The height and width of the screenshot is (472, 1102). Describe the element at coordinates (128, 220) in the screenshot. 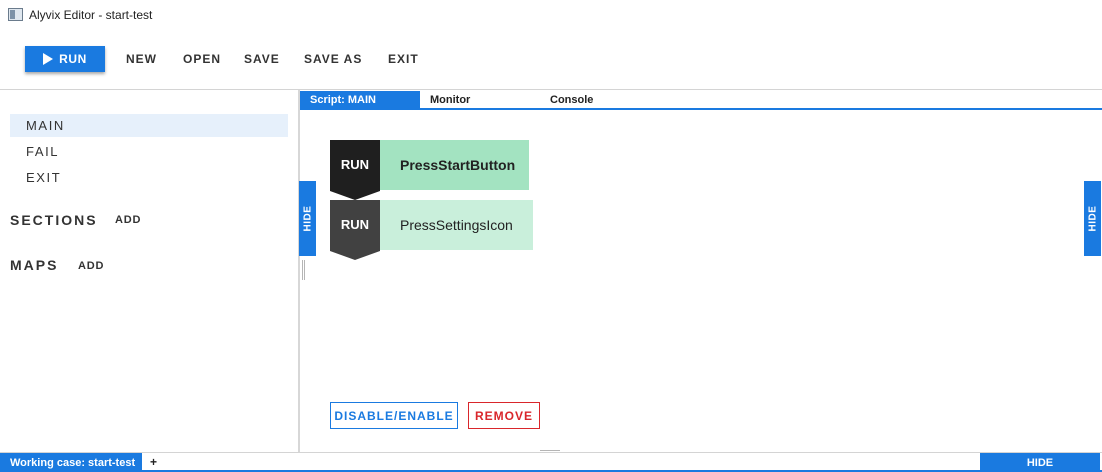

I see `add-section-button: ADD` at that location.